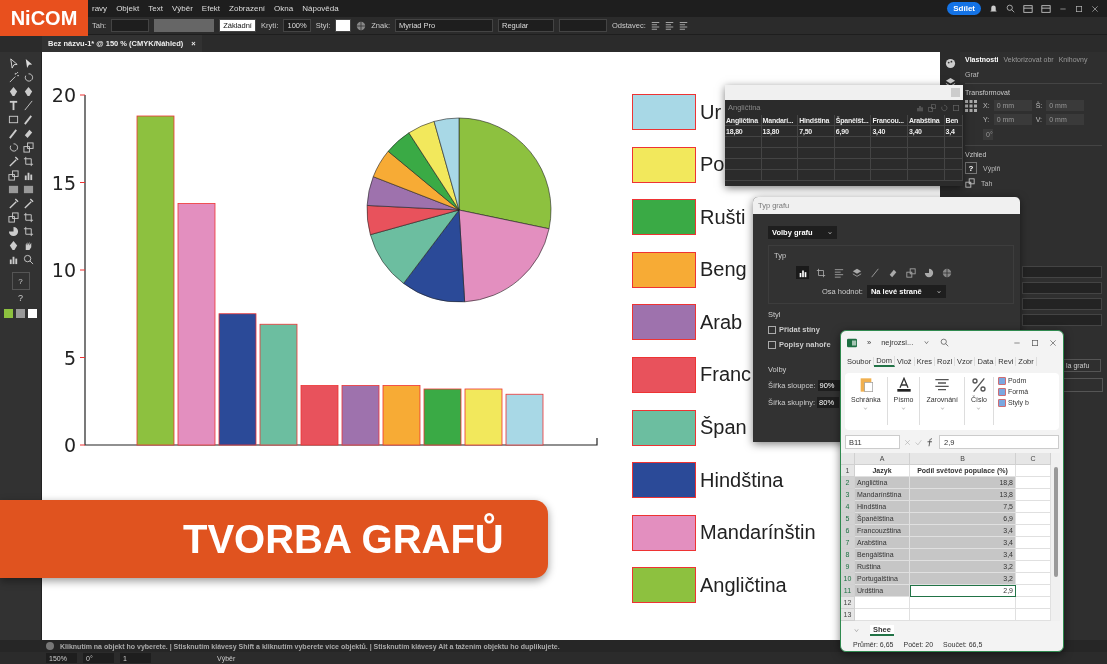 The image size is (1107, 664). Describe the element at coordinates (128, 8) in the screenshot. I see `menu-item: Objekt` at that location.